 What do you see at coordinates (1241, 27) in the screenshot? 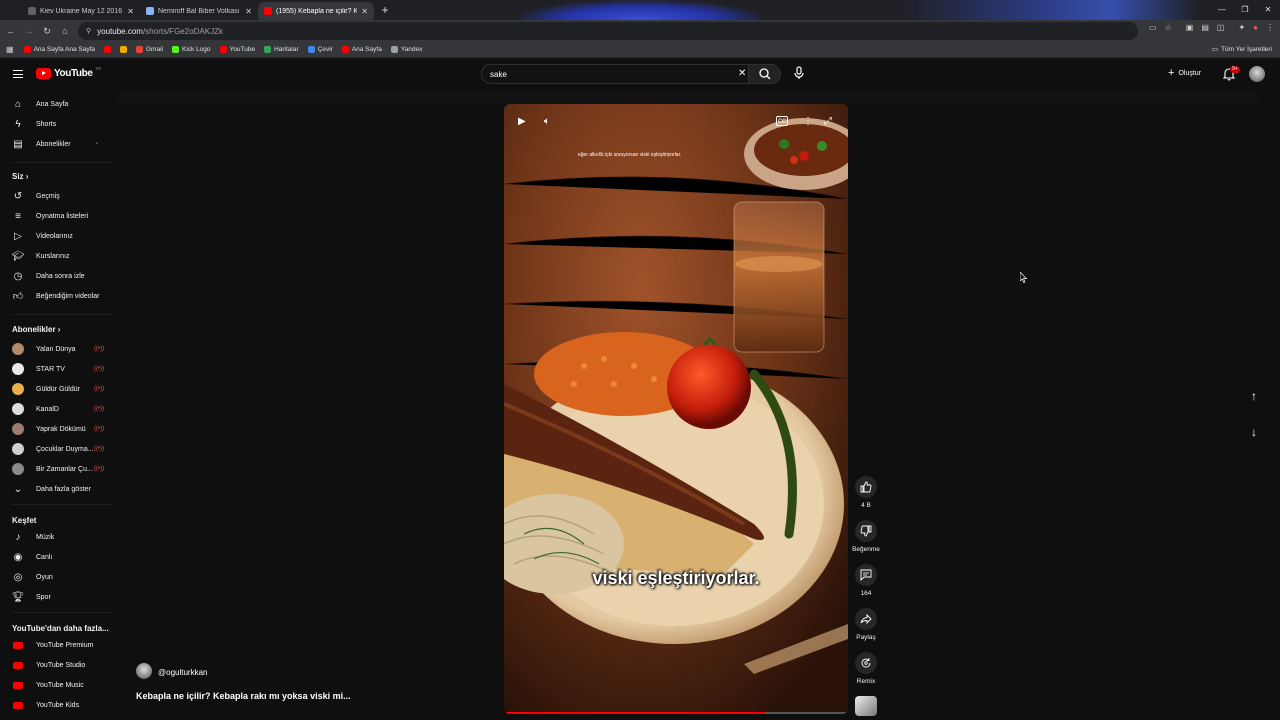
I see `extensions-puzzle-icon: ✦` at bounding box center [1241, 27].